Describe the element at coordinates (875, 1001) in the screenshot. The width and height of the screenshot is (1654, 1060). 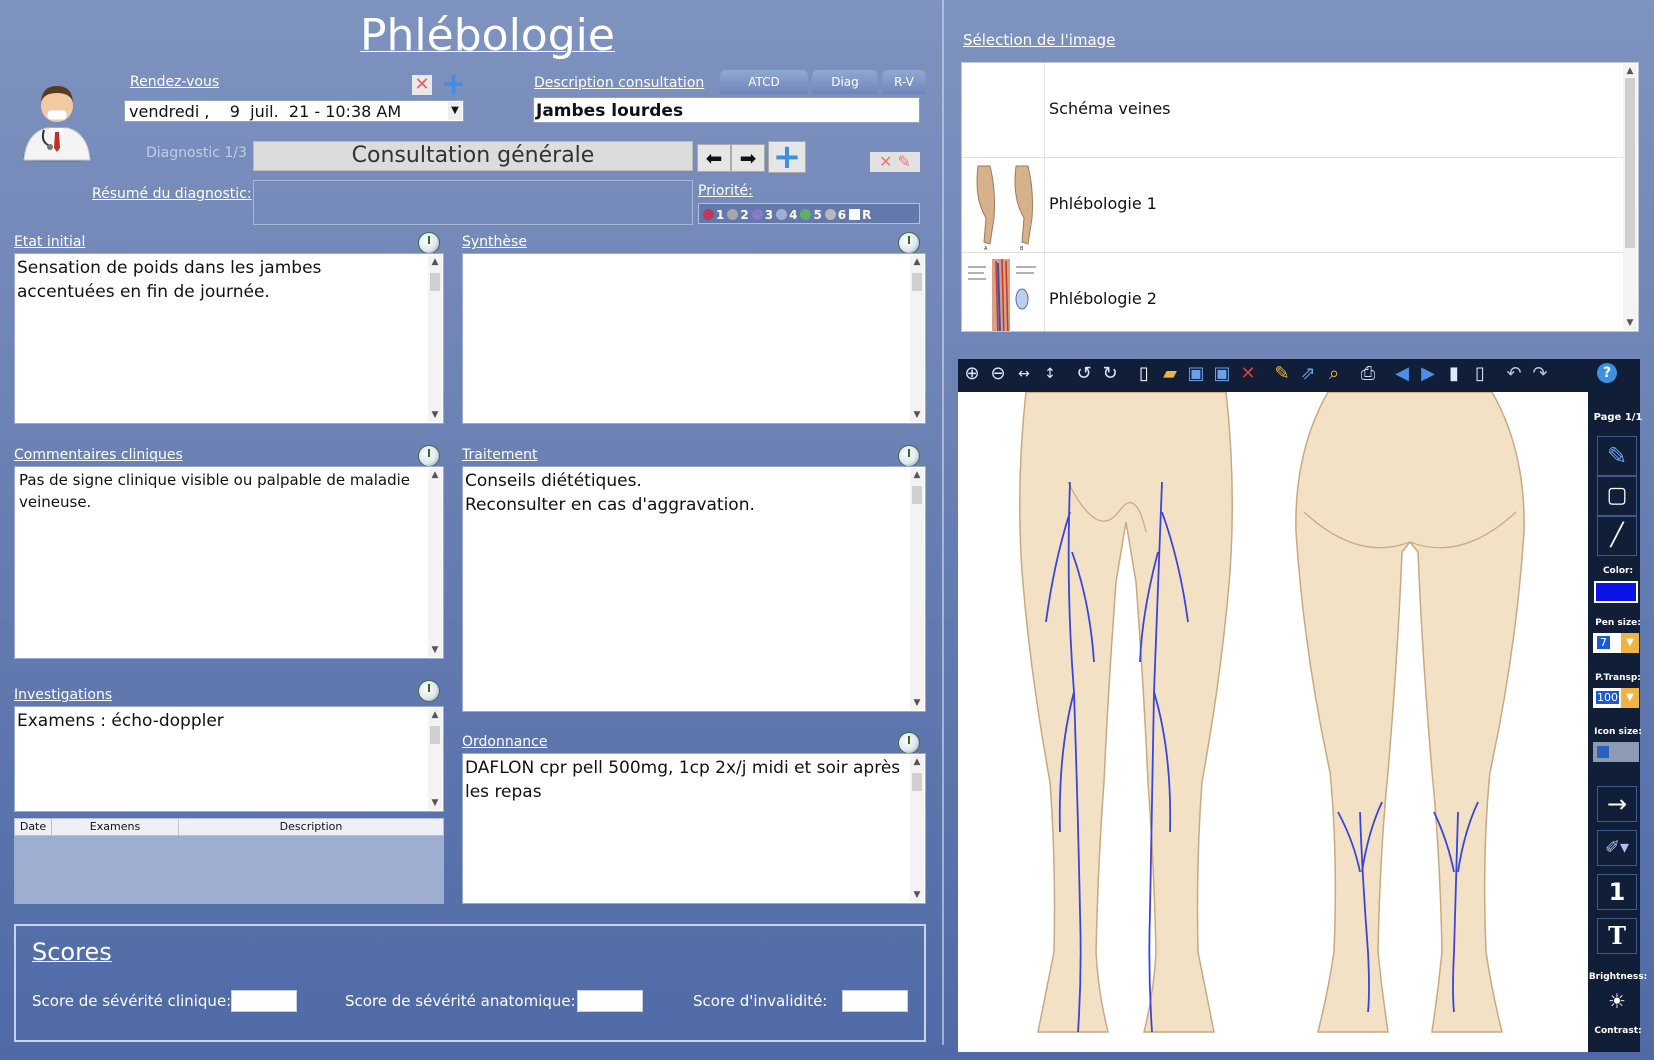
I see `score-invalidite-input` at that location.